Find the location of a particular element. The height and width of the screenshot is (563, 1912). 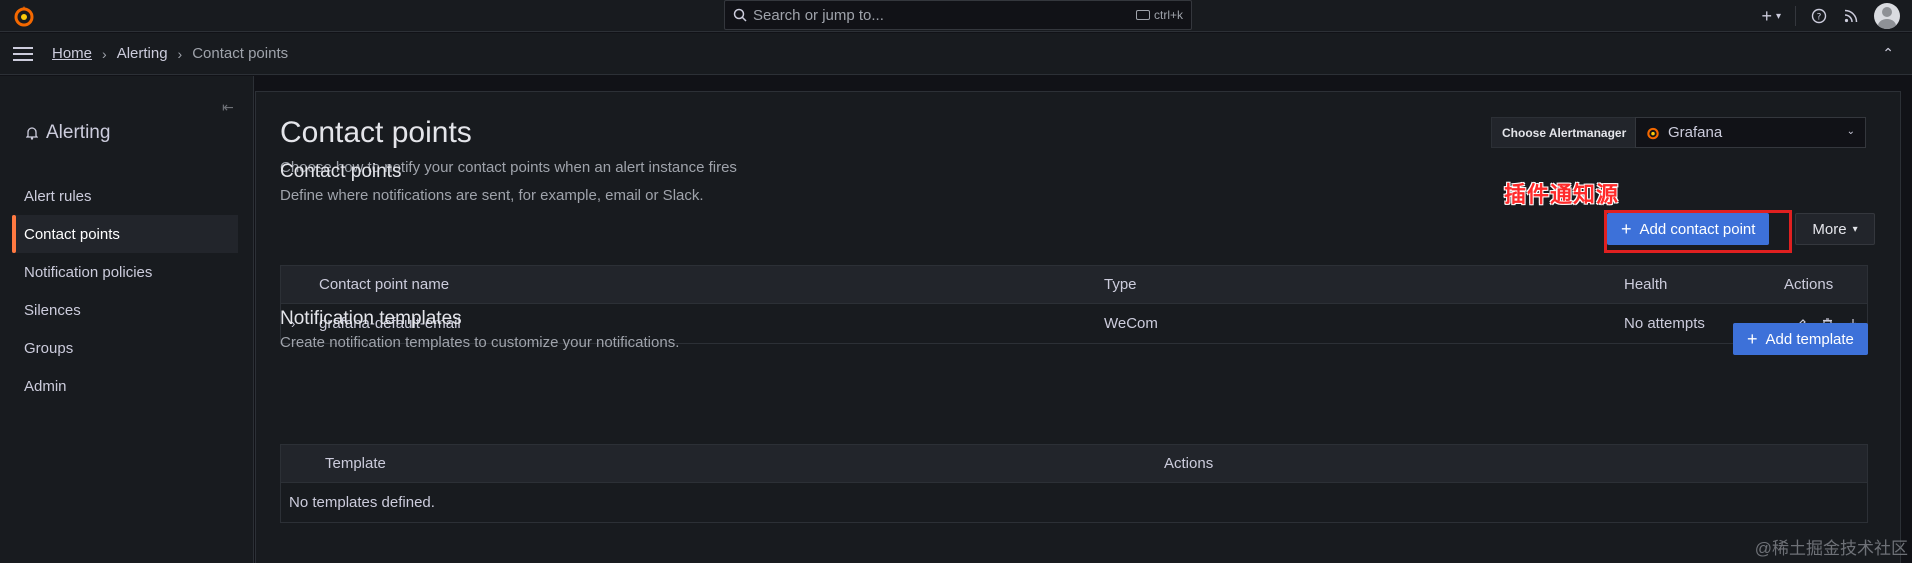

sidebar-item-alert-rules: Alert rules is located at coordinates (125, 196).